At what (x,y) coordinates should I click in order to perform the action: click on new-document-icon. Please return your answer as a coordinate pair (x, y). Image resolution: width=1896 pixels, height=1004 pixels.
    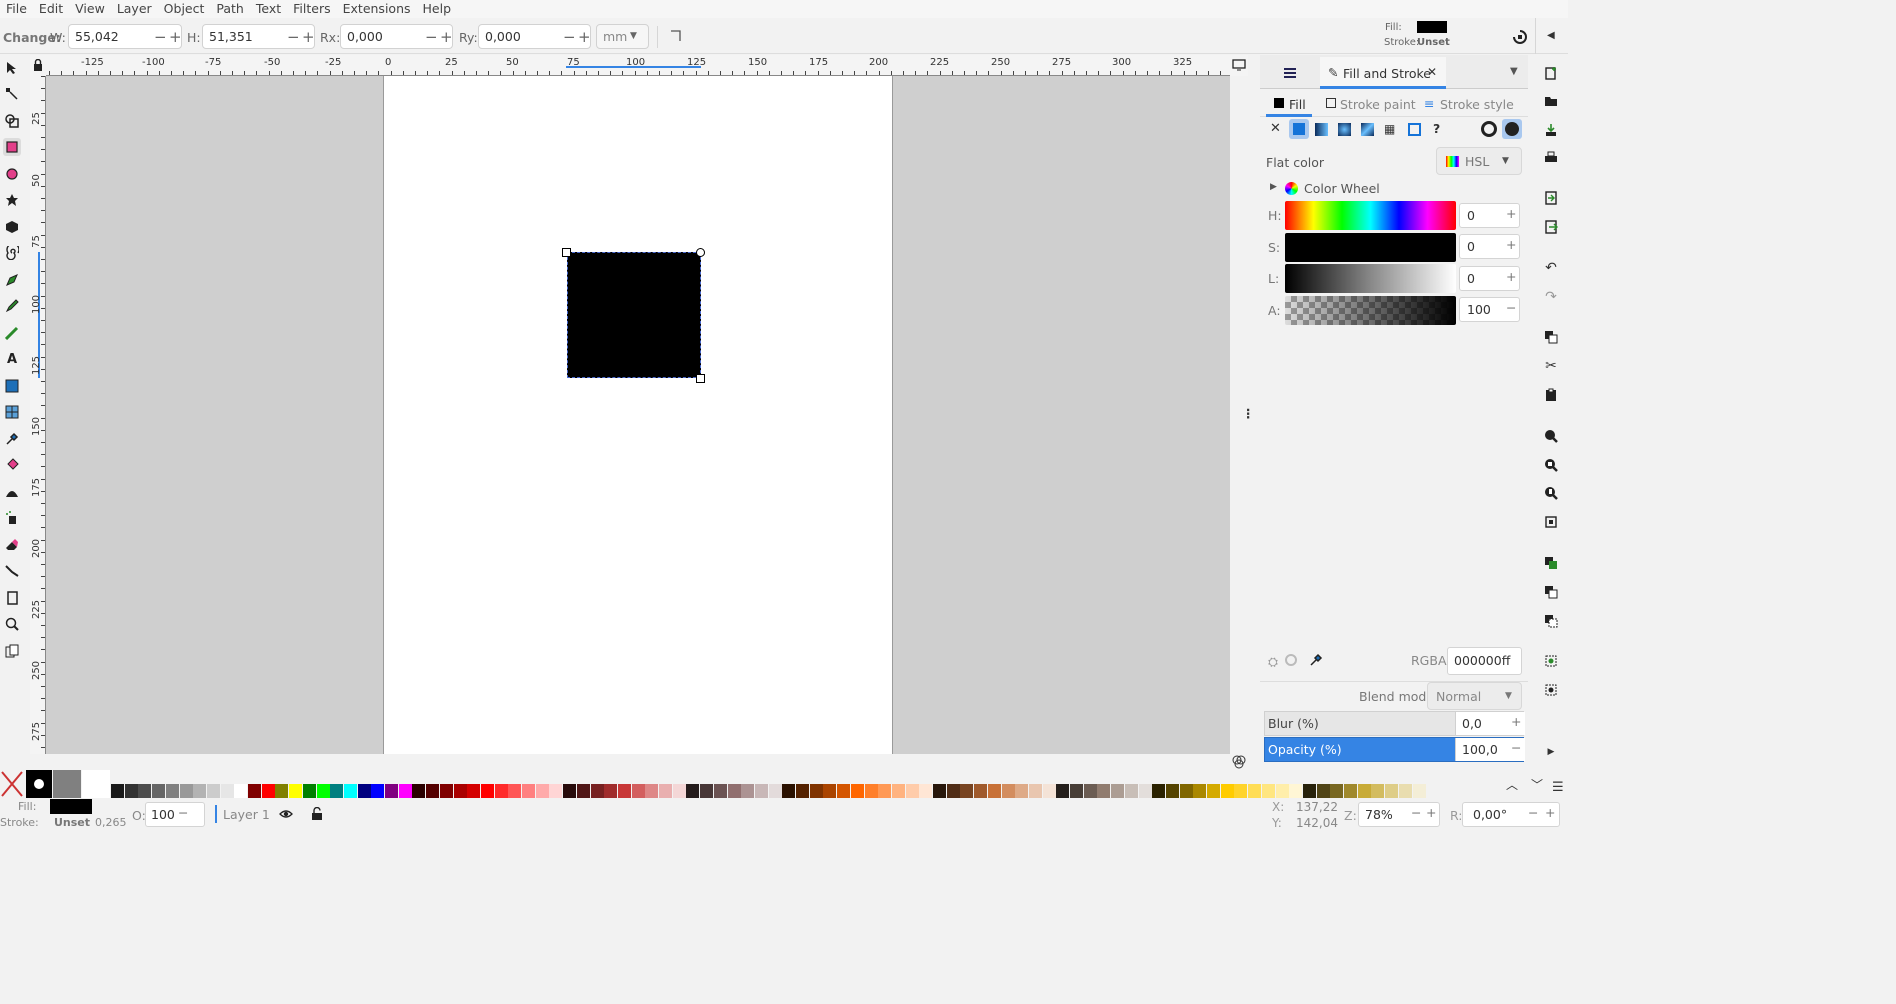
    Looking at the image, I should click on (1551, 73).